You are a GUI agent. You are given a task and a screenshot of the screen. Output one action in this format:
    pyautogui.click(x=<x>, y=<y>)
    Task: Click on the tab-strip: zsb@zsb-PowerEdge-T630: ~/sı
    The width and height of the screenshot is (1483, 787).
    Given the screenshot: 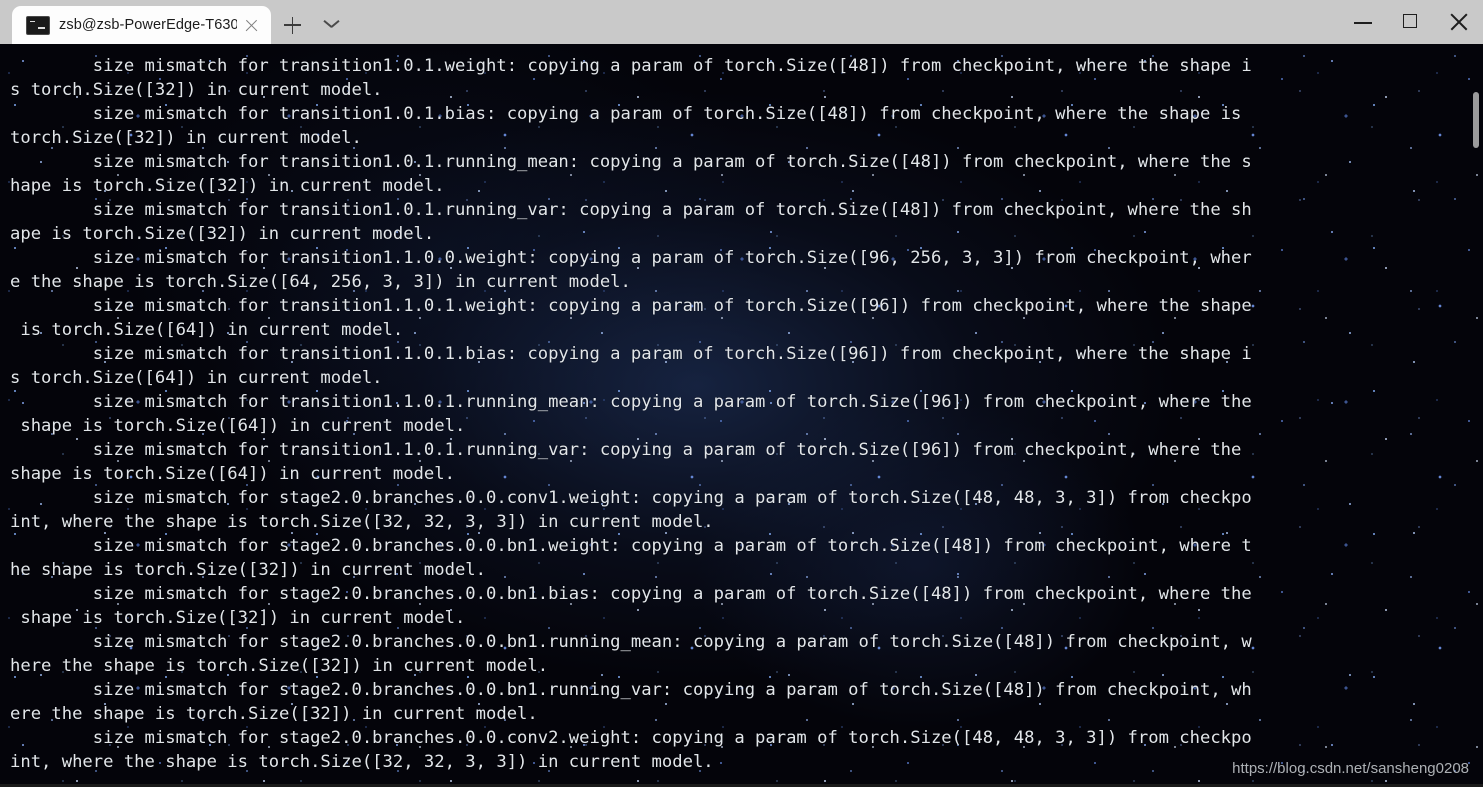 What is the action you would take?
    pyautogui.click(x=177, y=22)
    